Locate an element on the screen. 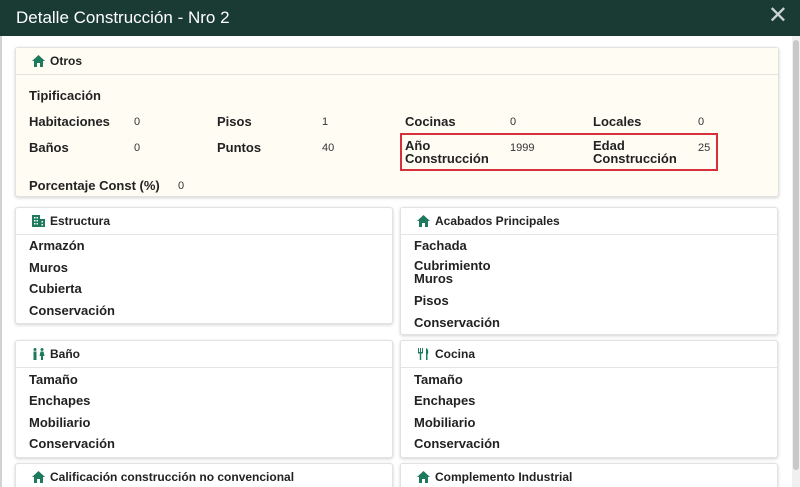  cocina-panel-title: Cocina is located at coordinates (455, 354).